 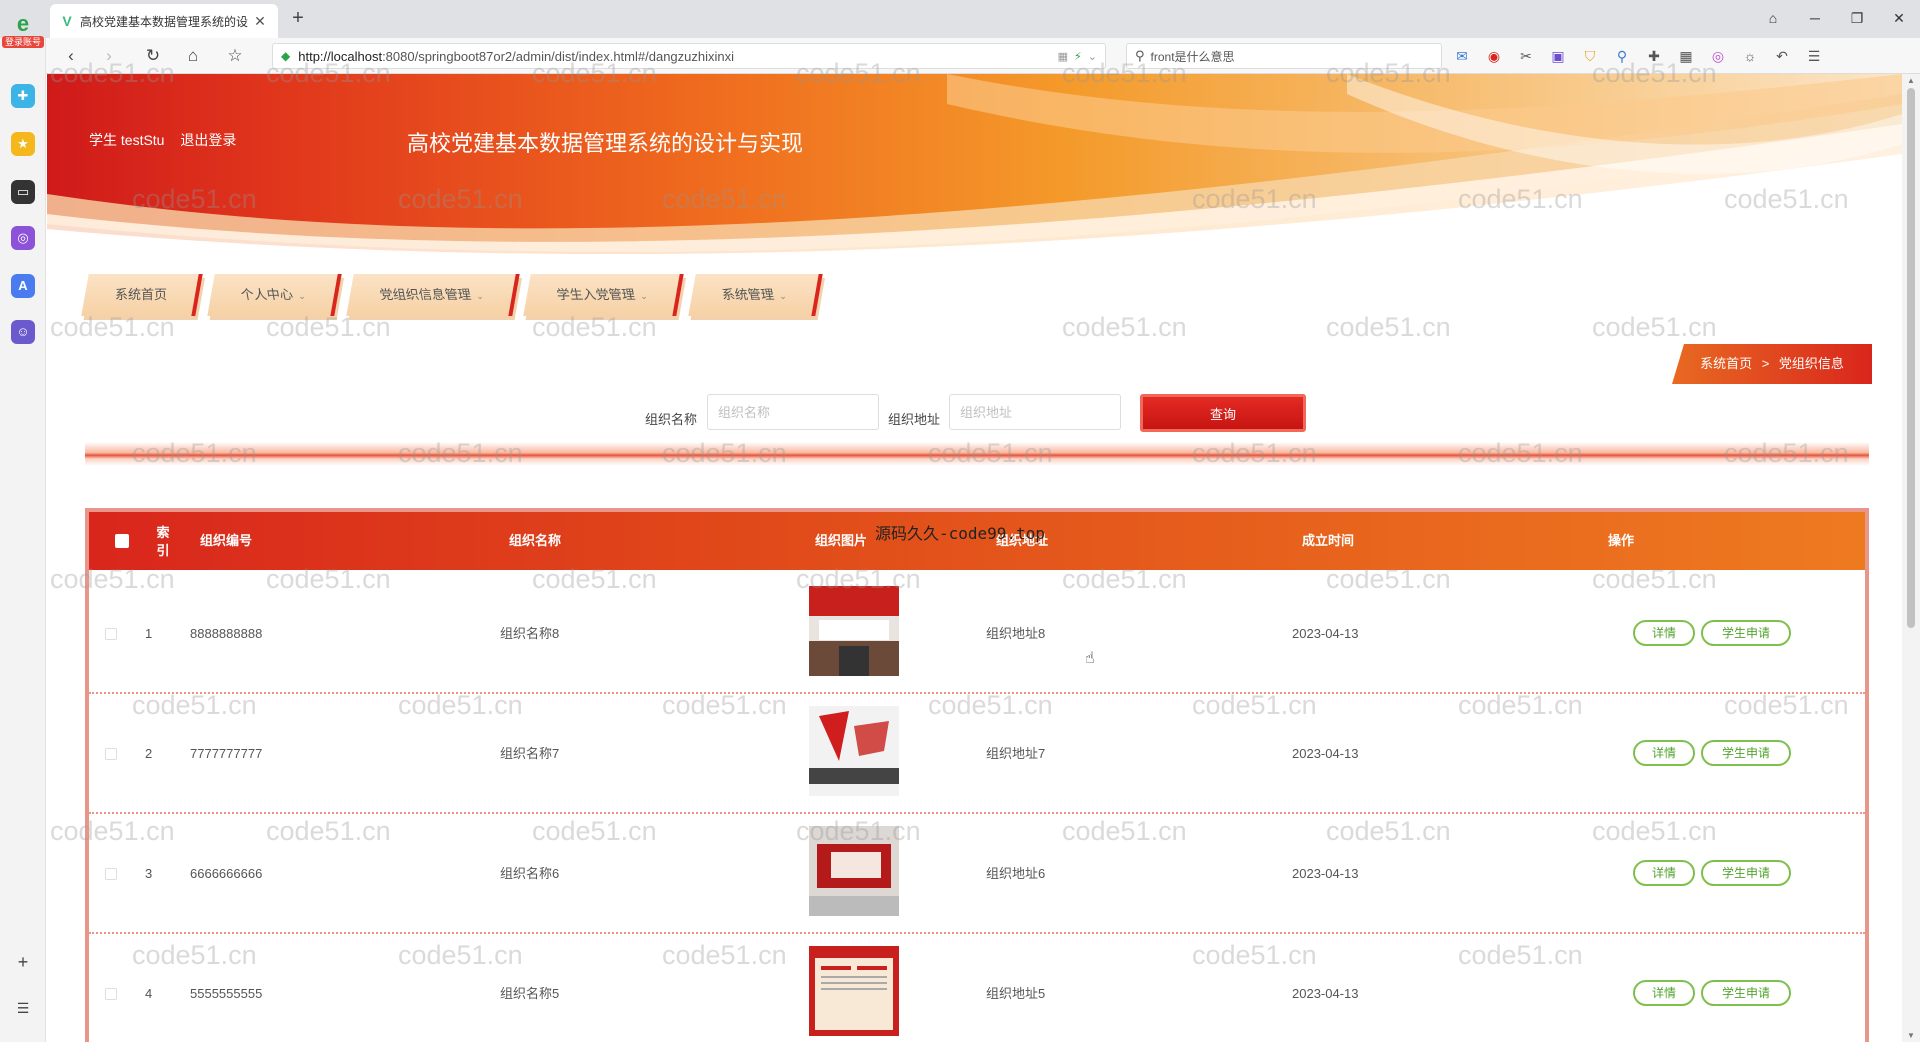 I want to click on nav-item-system: 系统管理 ⌄, so click(x=755, y=295).